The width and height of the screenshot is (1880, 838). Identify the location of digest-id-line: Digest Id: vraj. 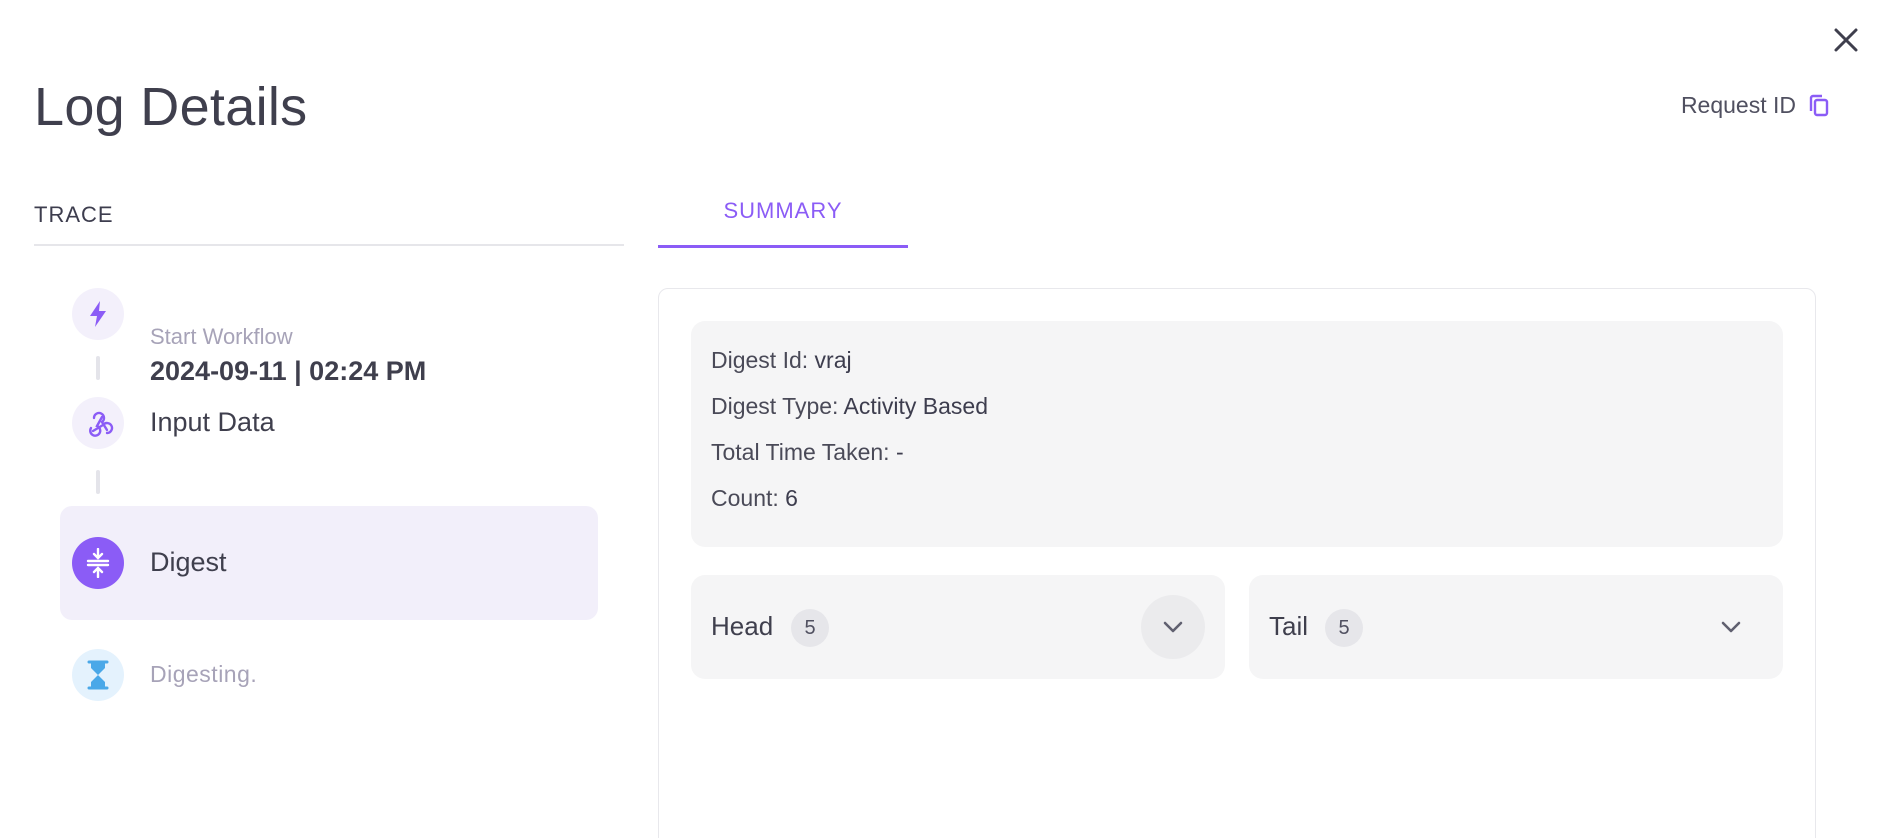
(781, 360).